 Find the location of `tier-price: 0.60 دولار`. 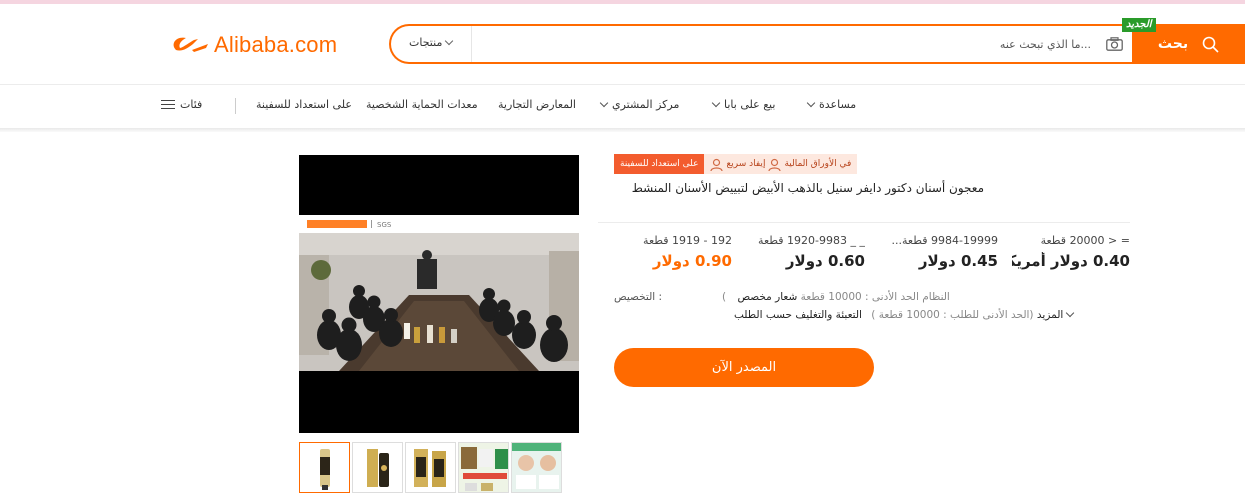

tier-price: 0.60 دولار is located at coordinates (825, 261).